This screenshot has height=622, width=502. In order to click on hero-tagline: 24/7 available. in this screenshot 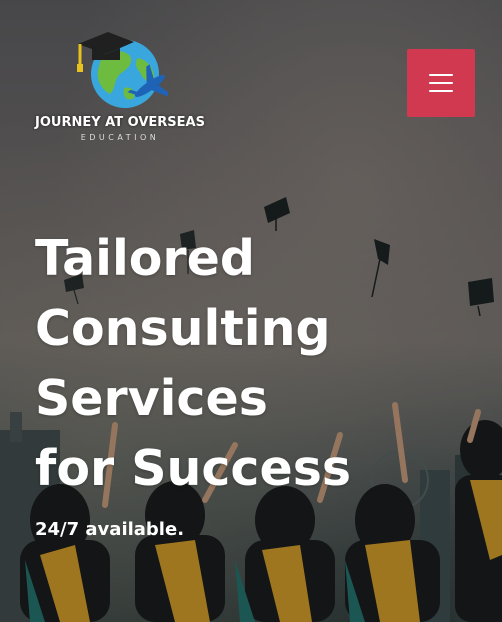, I will do `click(110, 529)`.